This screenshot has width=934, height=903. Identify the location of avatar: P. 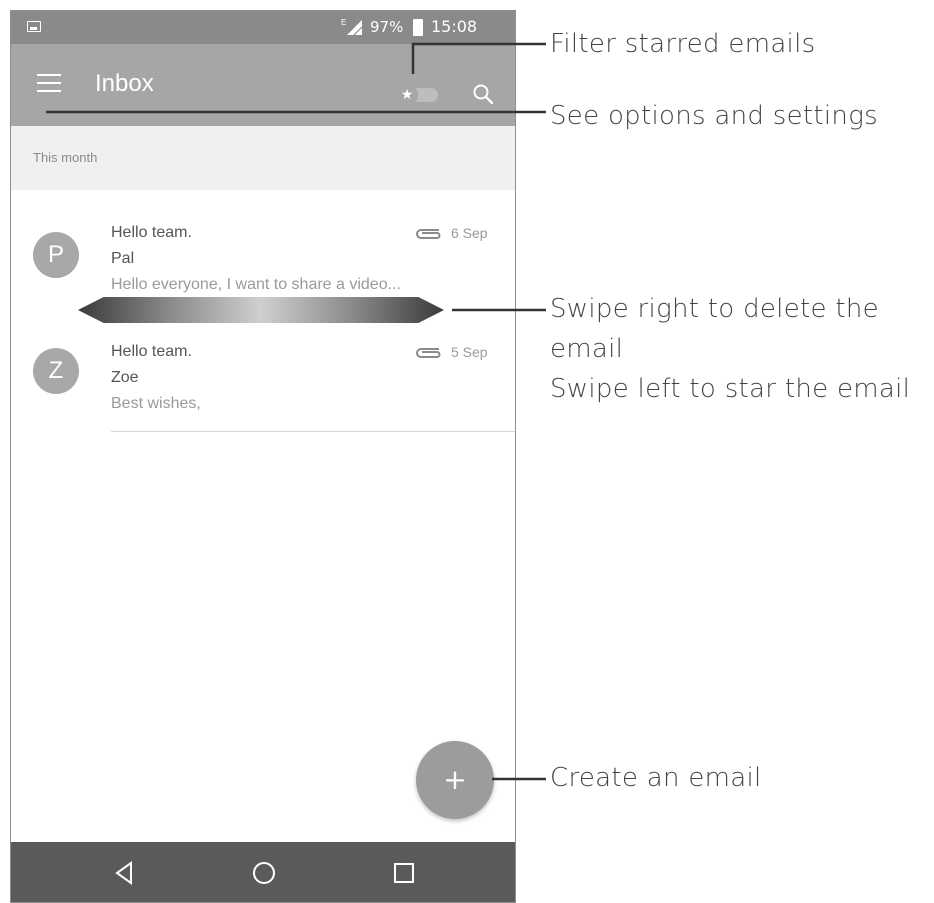
(56, 255).